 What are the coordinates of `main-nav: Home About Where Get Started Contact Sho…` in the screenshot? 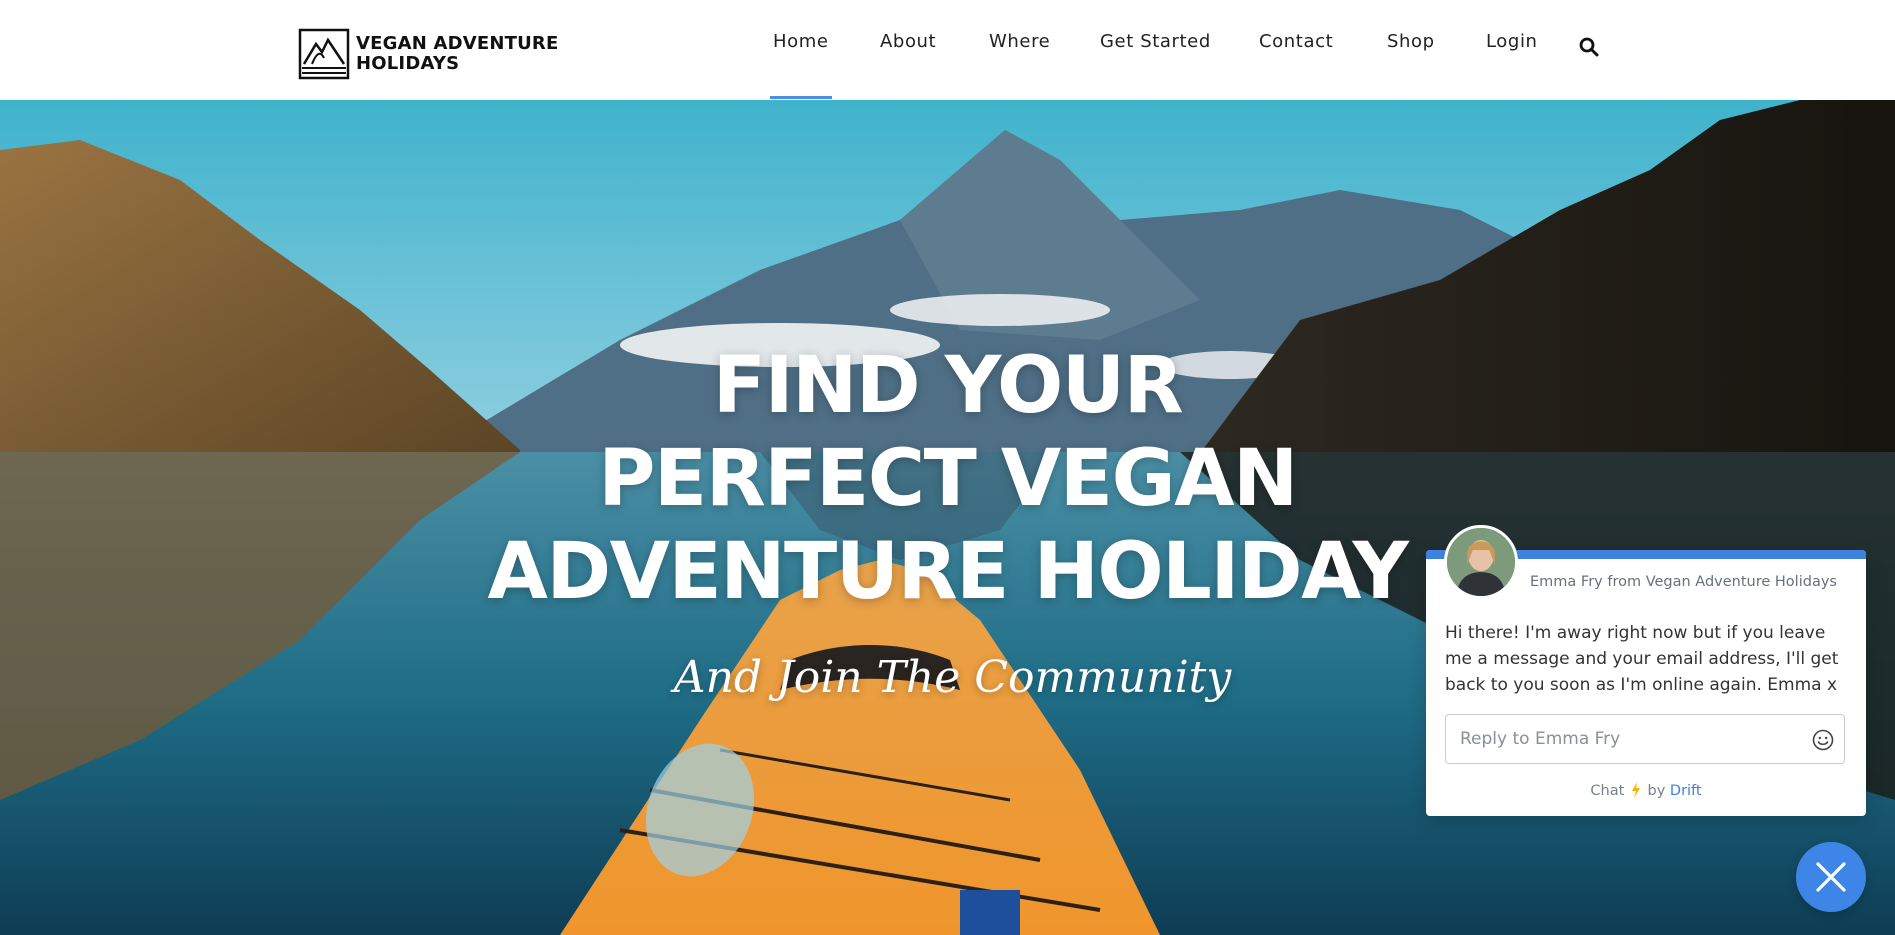 It's located at (947, 50).